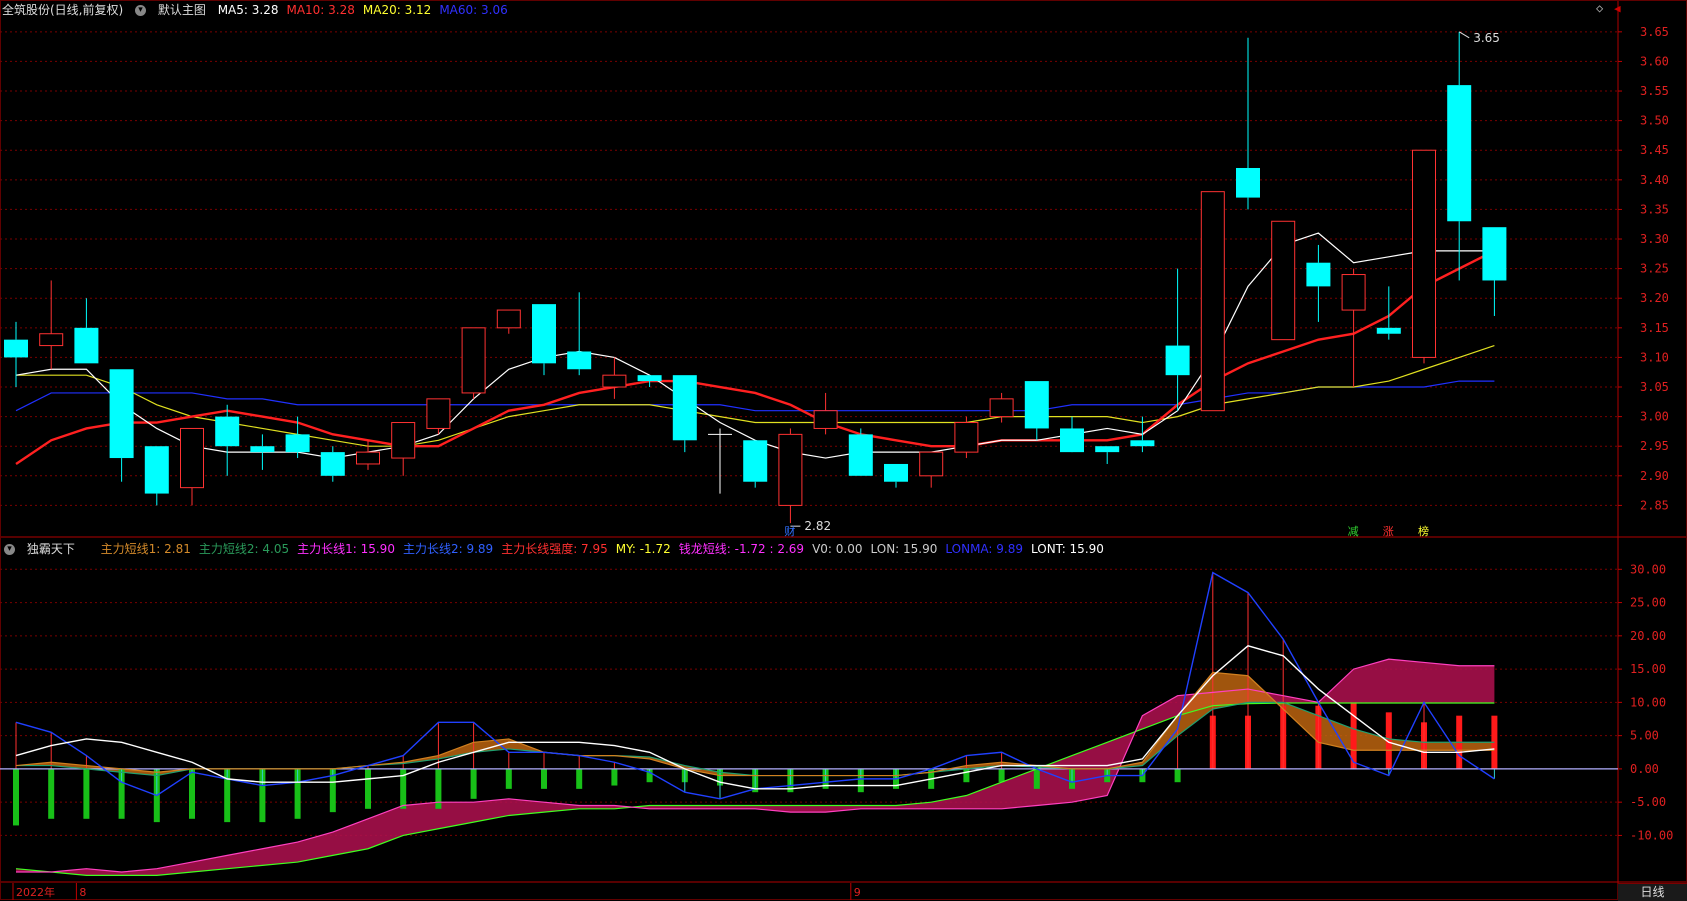 This screenshot has width=1687, height=901. Describe the element at coordinates (1654, 209) in the screenshot. I see `price-tick-label: 3.35` at that location.